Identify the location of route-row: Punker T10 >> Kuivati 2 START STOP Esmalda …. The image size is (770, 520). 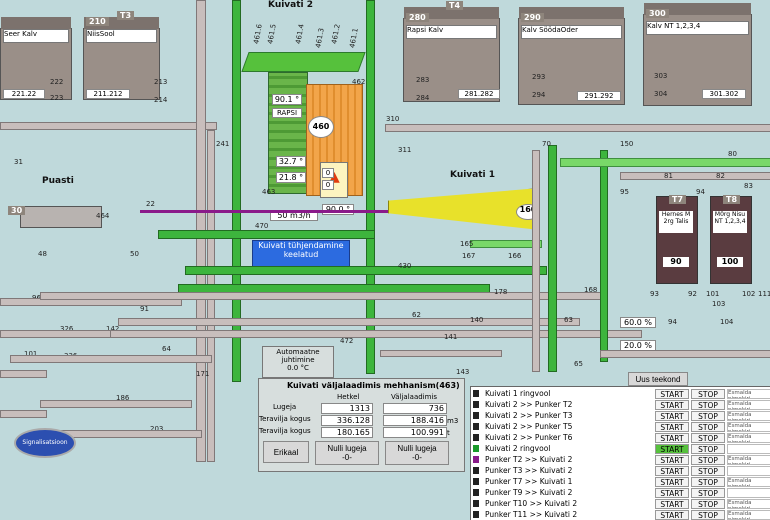
(620, 504).